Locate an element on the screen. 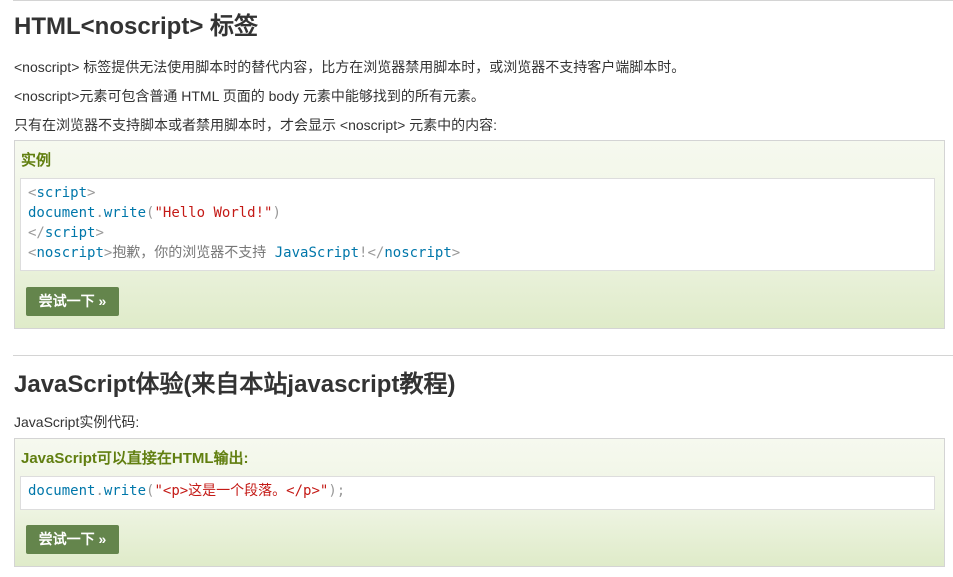  code-token: "Hello World!" is located at coordinates (213, 213).